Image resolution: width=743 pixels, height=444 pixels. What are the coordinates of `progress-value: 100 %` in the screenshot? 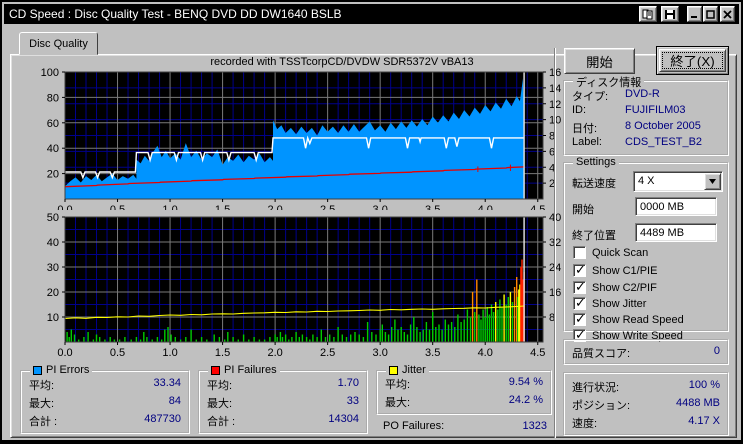 It's located at (704, 385).